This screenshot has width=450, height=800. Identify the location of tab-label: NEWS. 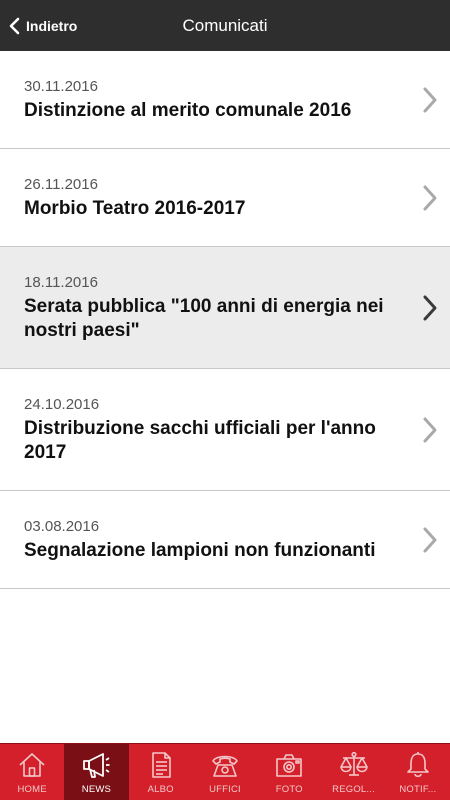
(96, 789).